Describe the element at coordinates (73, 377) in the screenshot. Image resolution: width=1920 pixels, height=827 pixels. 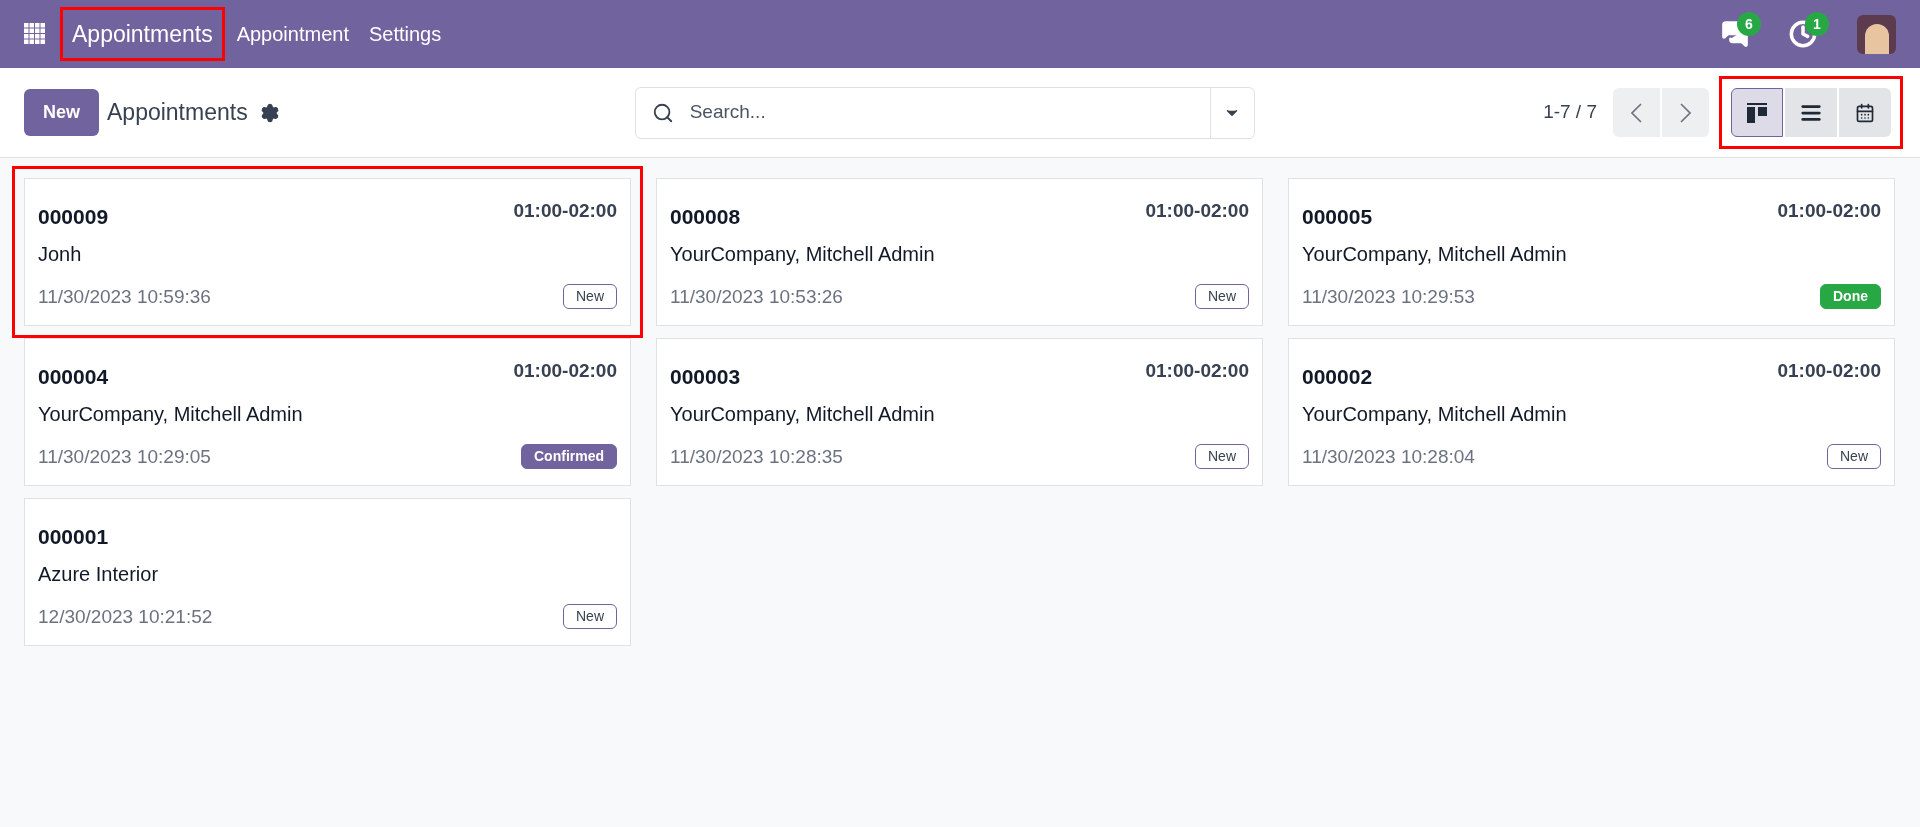
I see `appointment-number: 000004` at that location.